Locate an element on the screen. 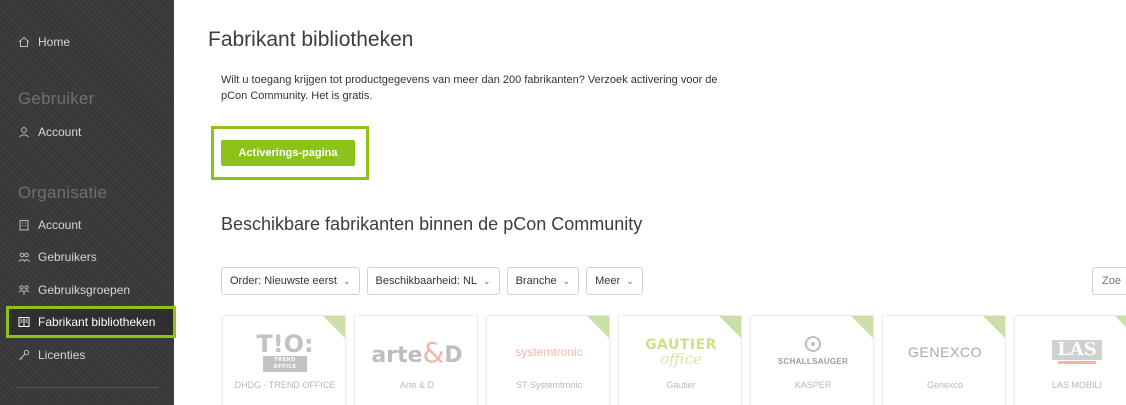 Image resolution: width=1126 pixels, height=405 pixels. manufacturer-card: GENEXCO Genexco is located at coordinates (944, 360).